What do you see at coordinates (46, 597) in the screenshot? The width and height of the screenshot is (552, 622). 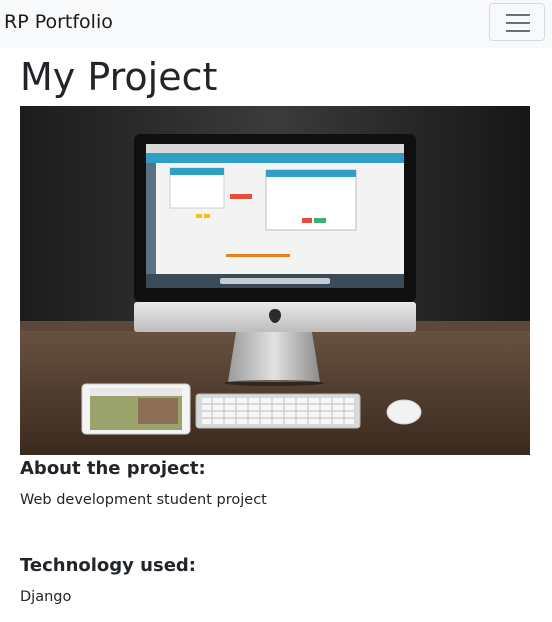 I see `technology-text: Django` at bounding box center [46, 597].